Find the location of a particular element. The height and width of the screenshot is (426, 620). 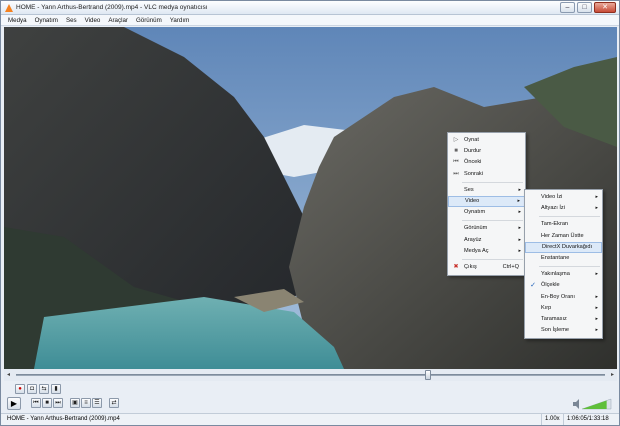

ctx-item-label: Önceki is located at coordinates (473, 162).